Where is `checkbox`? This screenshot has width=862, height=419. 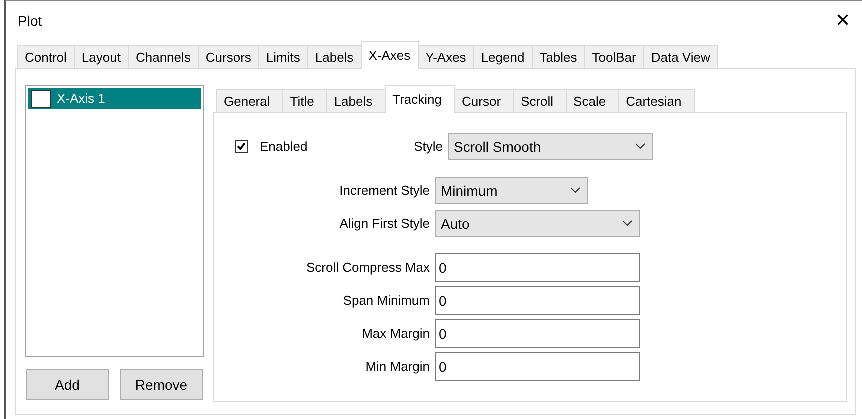 checkbox is located at coordinates (41, 99).